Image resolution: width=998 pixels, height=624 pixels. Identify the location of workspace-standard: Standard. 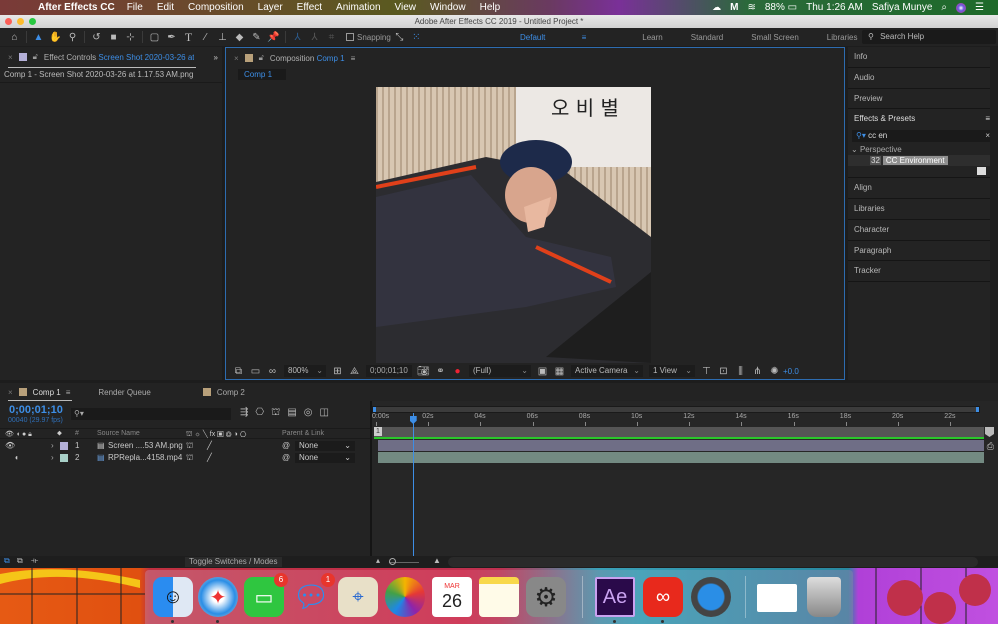
(707, 37).